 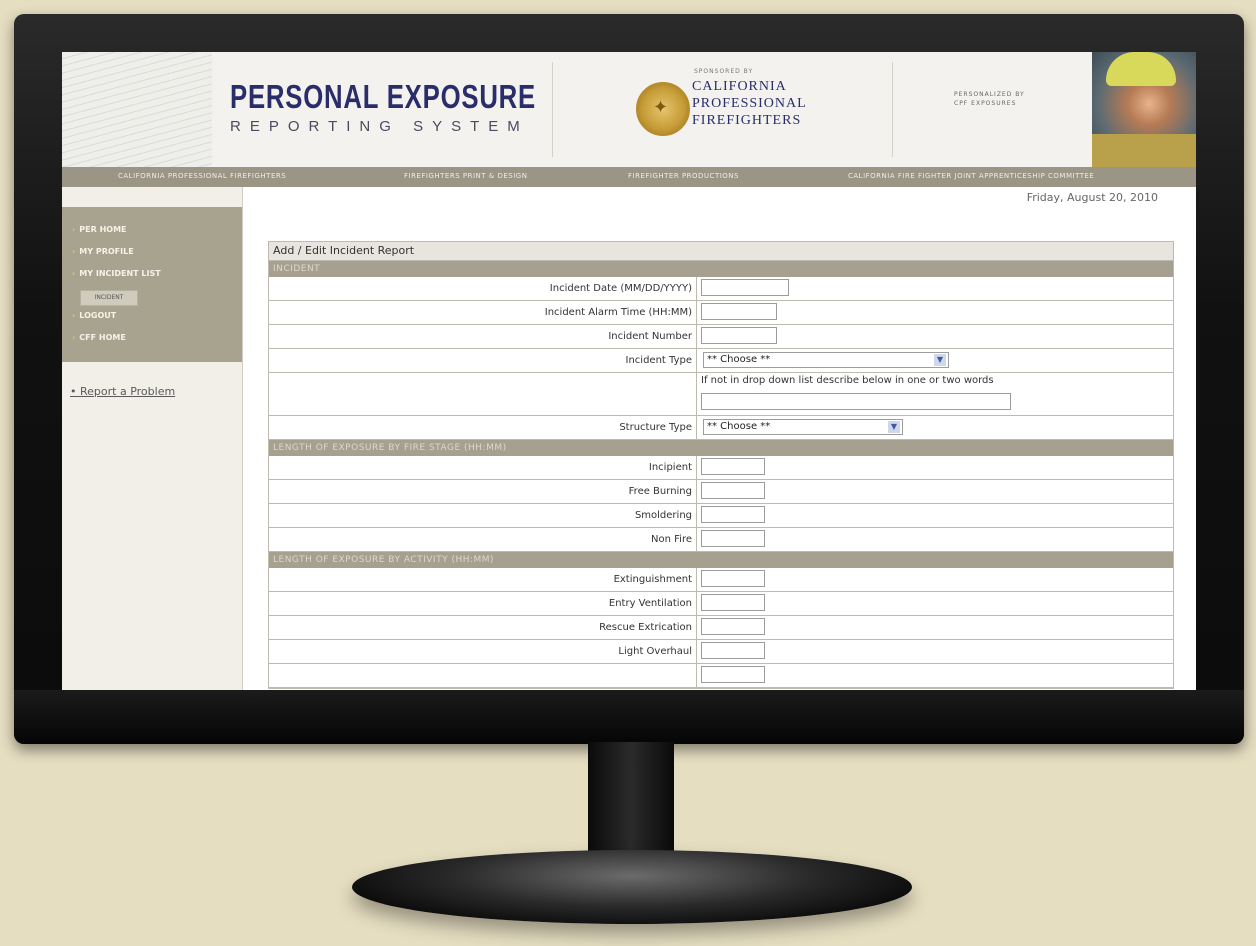 I want to click on section-fire-stage: LENGTH OF EXPOSURE BY FIRE STAGE (HH:MM), so click(x=721, y=448).